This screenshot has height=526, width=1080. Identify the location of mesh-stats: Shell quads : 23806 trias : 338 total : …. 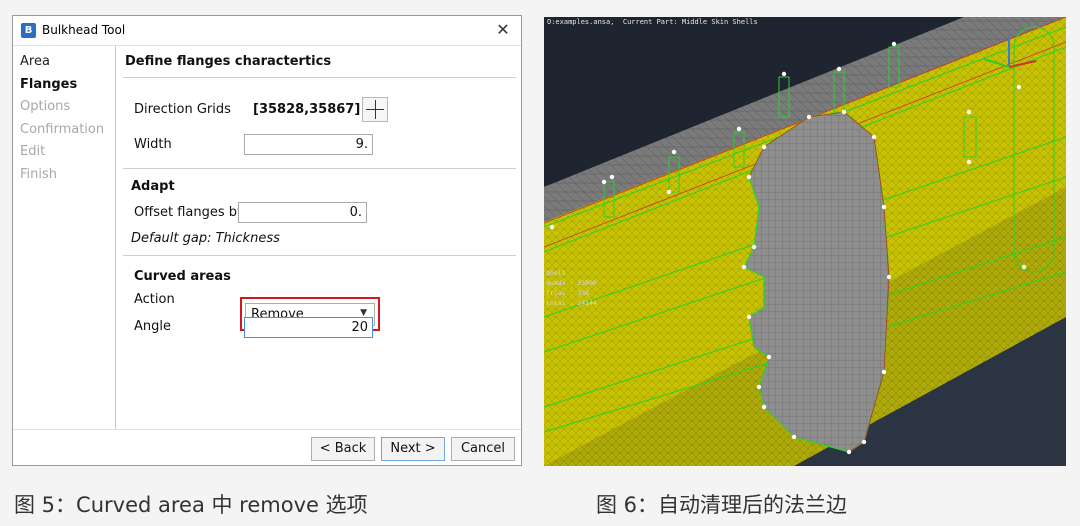
(571, 288).